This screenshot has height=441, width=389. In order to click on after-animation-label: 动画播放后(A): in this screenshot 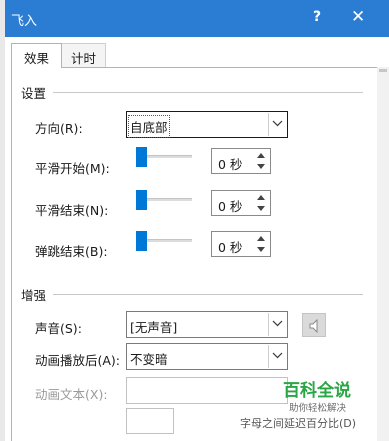, I will do `click(78, 360)`.